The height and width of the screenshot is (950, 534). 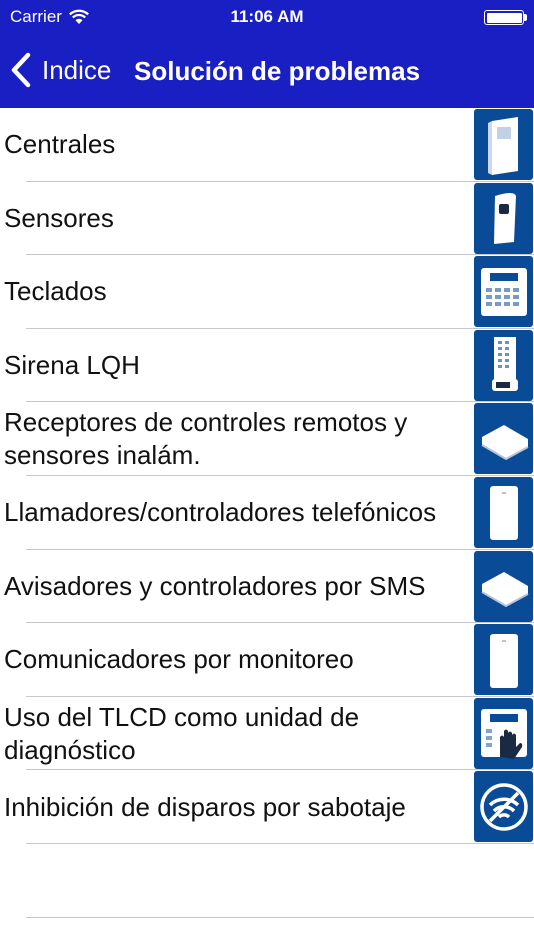 I want to click on page-title: Solución de problemas, so click(x=277, y=71).